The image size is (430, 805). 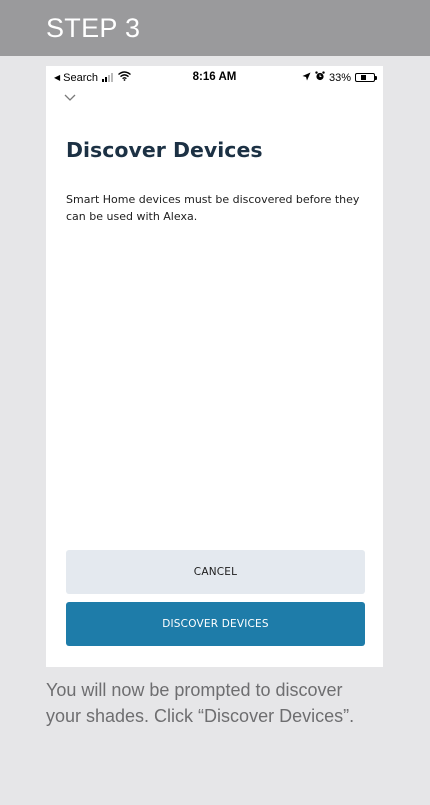 What do you see at coordinates (215, 28) in the screenshot?
I see `step-header: STEP 3` at bounding box center [215, 28].